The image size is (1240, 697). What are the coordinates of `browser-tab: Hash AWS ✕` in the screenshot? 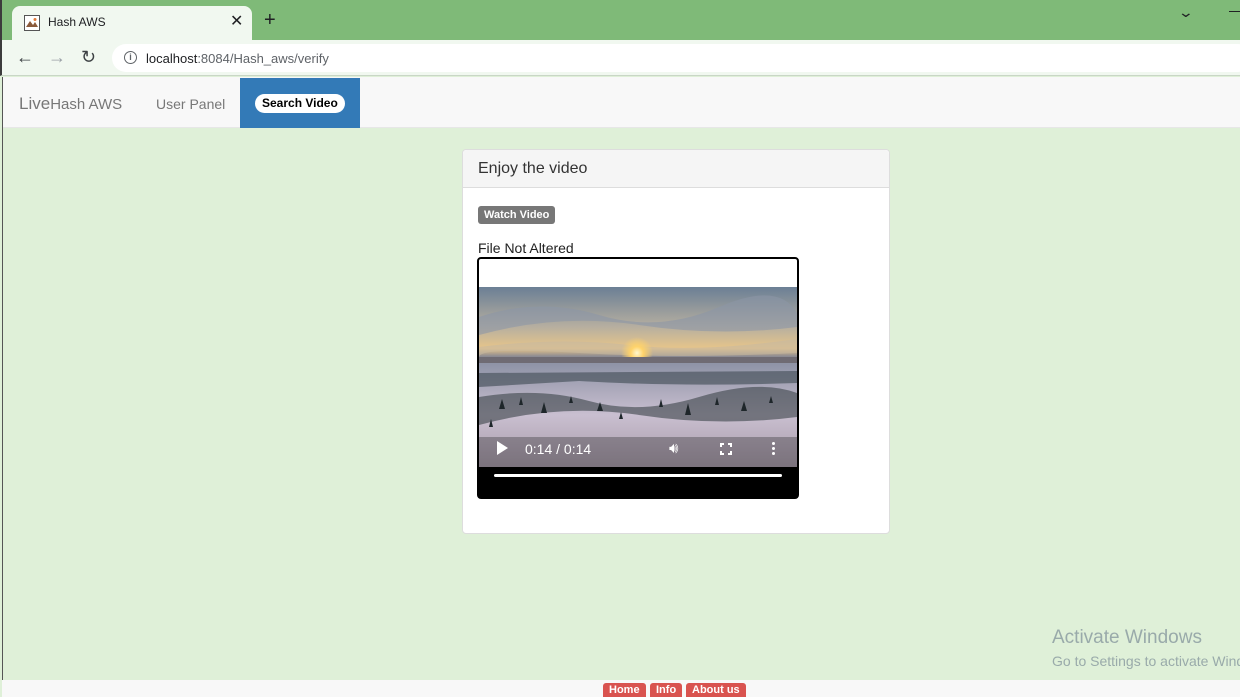 It's located at (132, 23).